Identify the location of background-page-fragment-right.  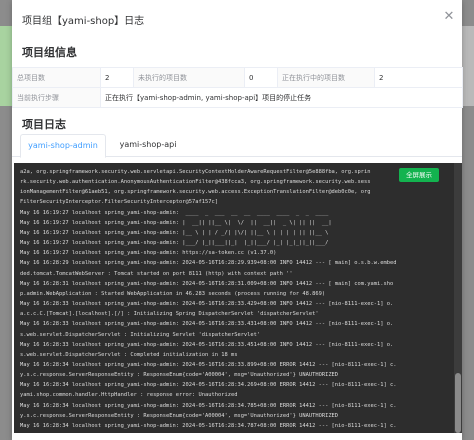
(468, 66).